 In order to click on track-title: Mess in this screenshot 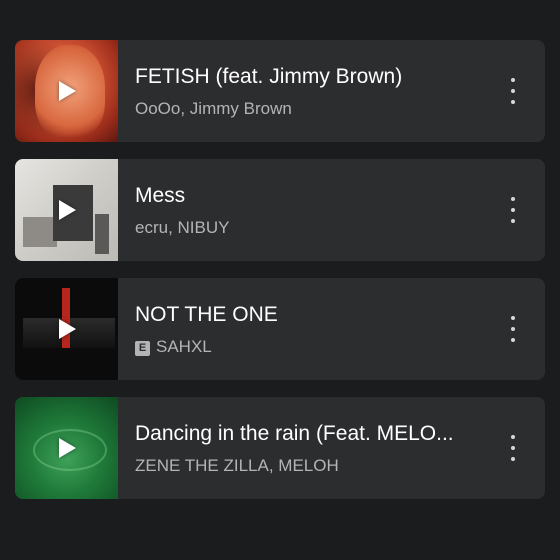, I will do `click(160, 195)`.